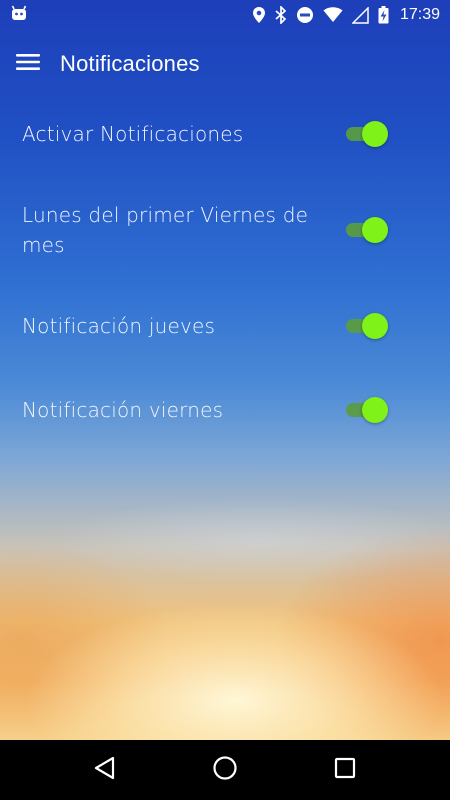 The image size is (450, 800). Describe the element at coordinates (333, 15) in the screenshot. I see `wifi-icon` at that location.